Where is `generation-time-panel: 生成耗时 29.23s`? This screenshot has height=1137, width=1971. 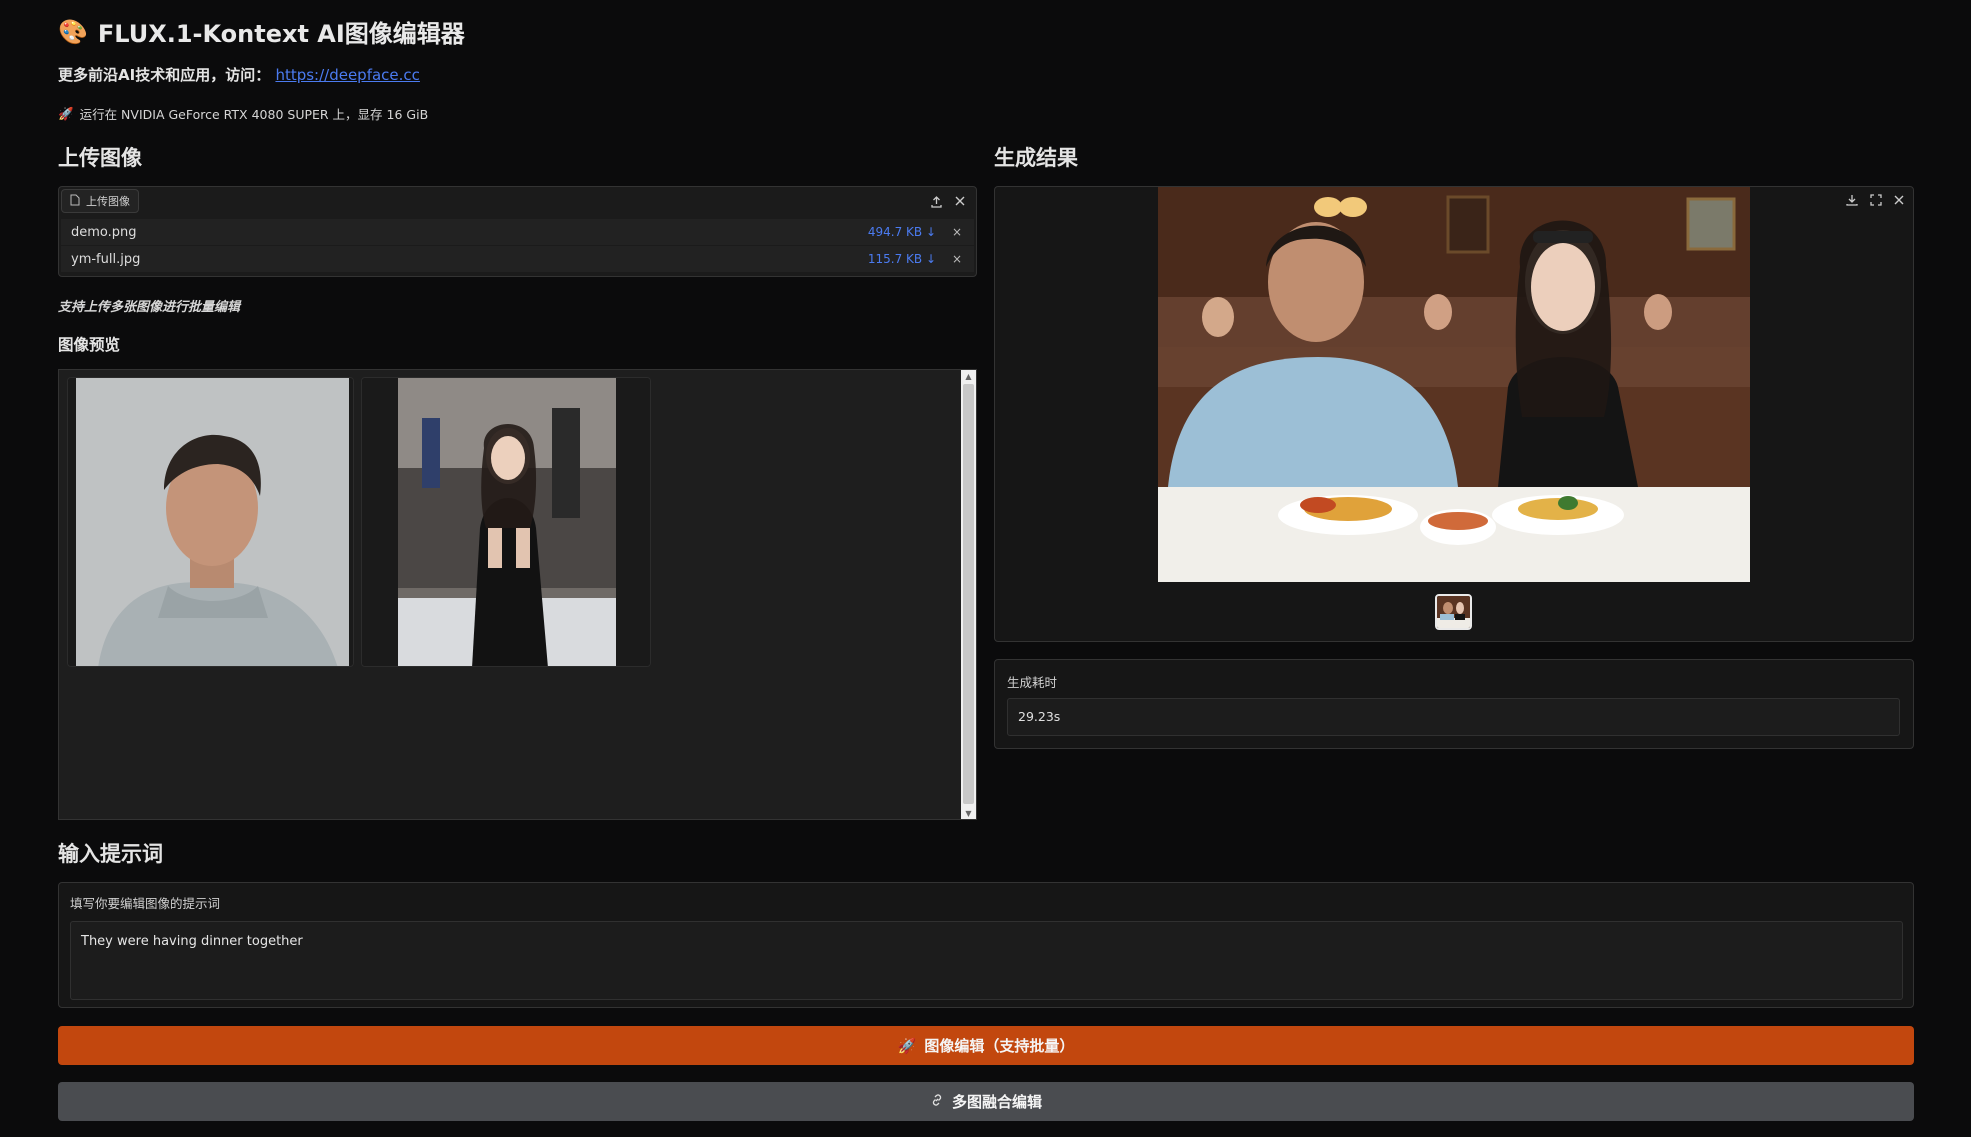 generation-time-panel: 生成耗时 29.23s is located at coordinates (1454, 704).